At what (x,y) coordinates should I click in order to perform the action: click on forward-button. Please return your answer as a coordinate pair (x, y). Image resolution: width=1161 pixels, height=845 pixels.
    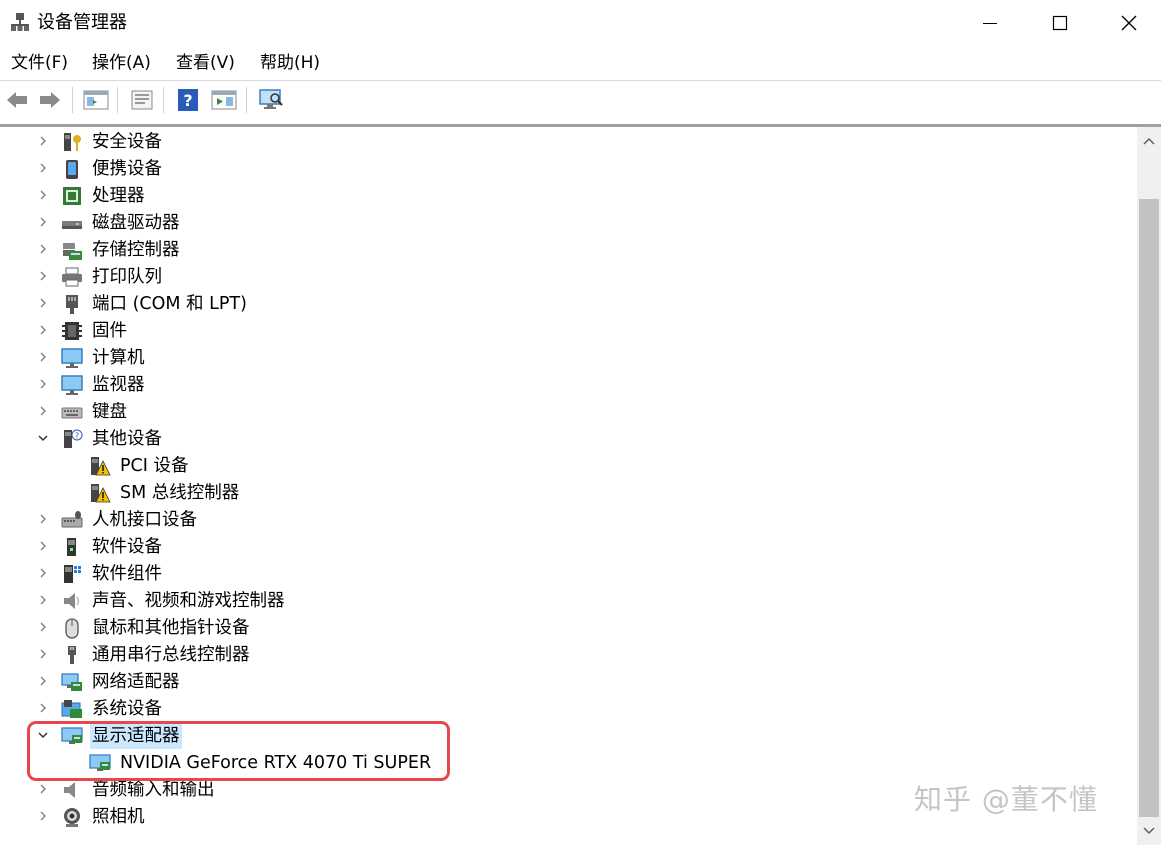
    Looking at the image, I should click on (50, 100).